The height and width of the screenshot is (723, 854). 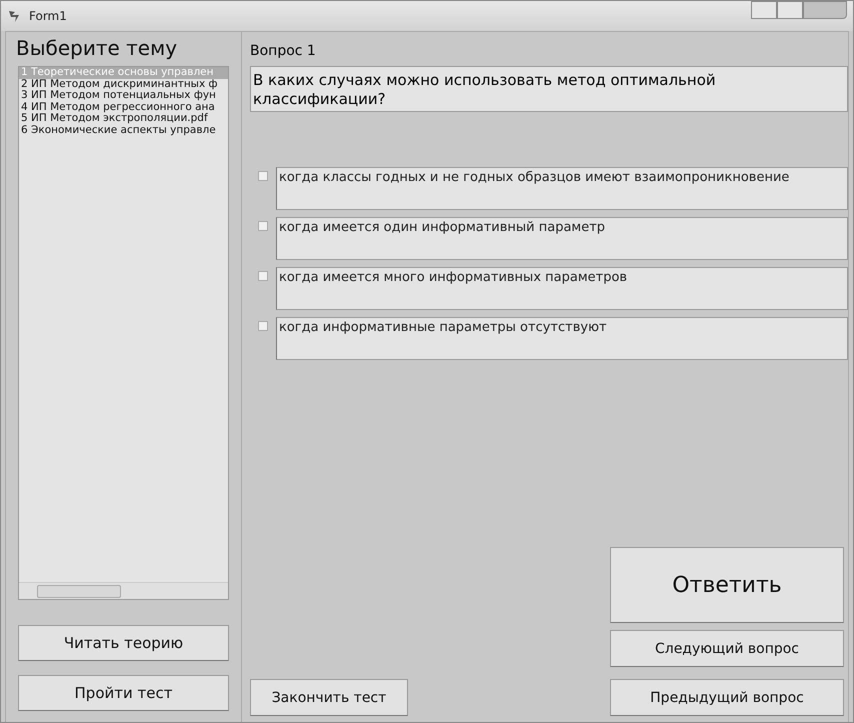 I want to click on left-button: Пройти тест, so click(x=123, y=693).